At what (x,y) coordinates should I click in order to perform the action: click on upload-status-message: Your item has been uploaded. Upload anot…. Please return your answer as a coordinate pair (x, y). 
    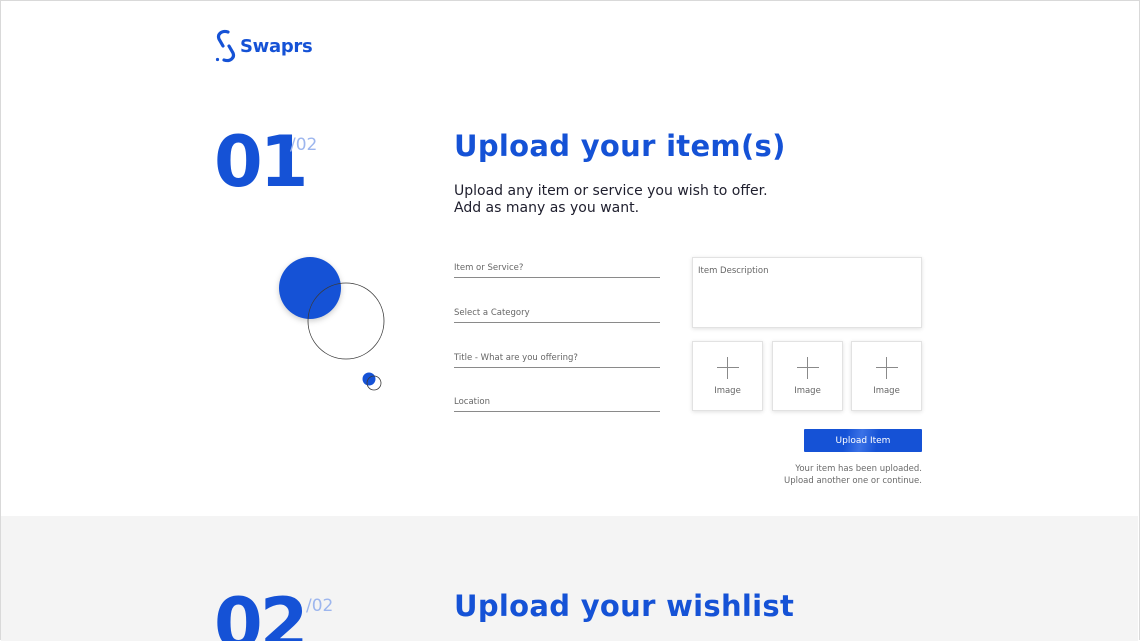
    Looking at the image, I should click on (853, 475).